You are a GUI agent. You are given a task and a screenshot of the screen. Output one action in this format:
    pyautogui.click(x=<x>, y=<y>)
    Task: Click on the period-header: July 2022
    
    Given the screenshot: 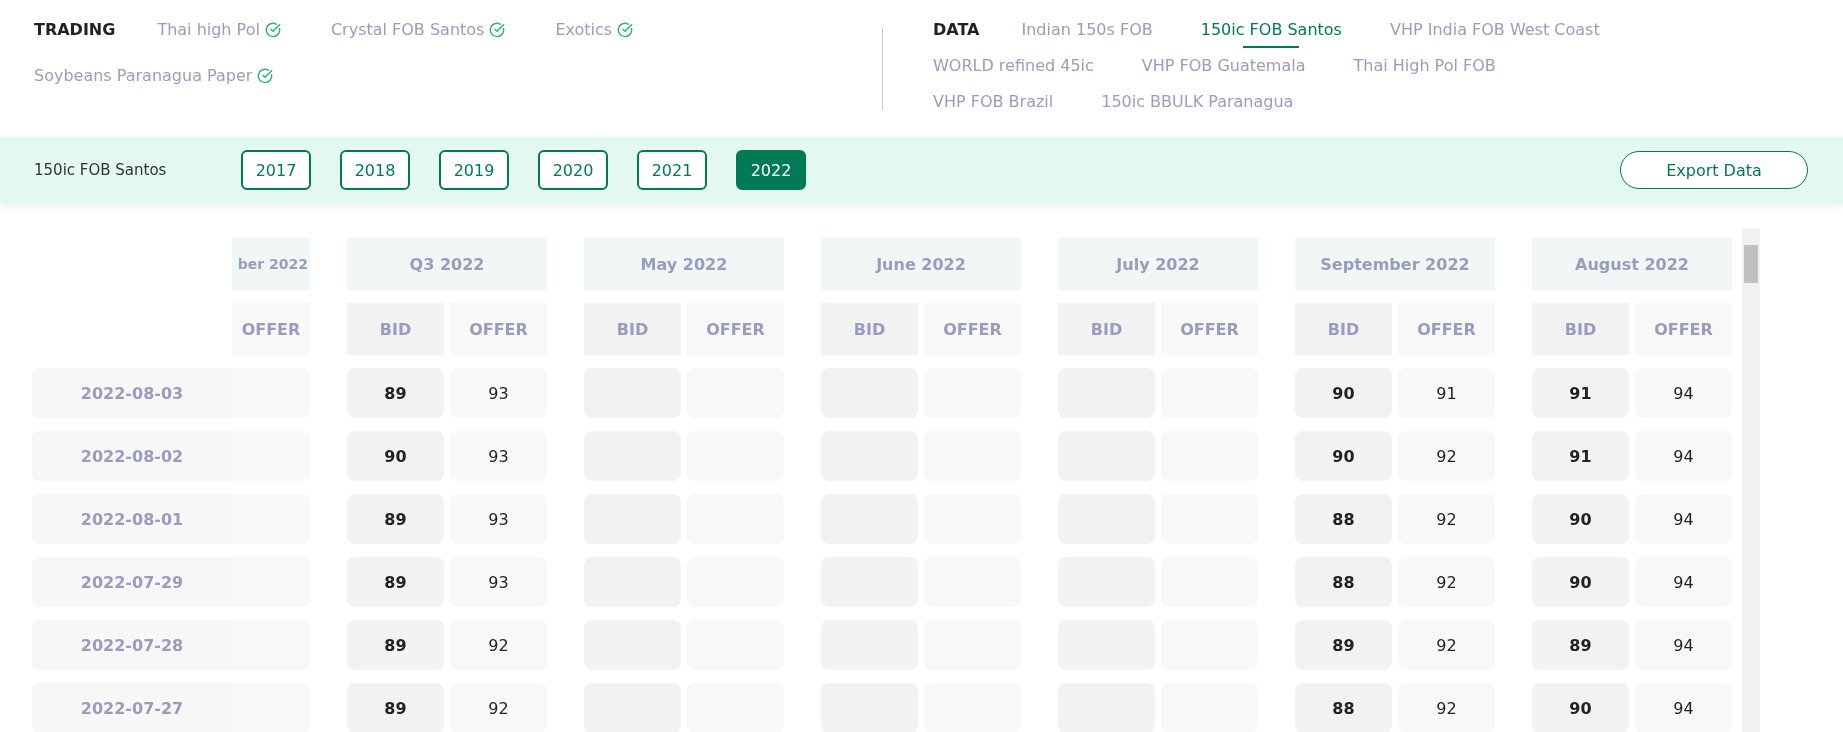 What is the action you would take?
    pyautogui.click(x=1158, y=264)
    